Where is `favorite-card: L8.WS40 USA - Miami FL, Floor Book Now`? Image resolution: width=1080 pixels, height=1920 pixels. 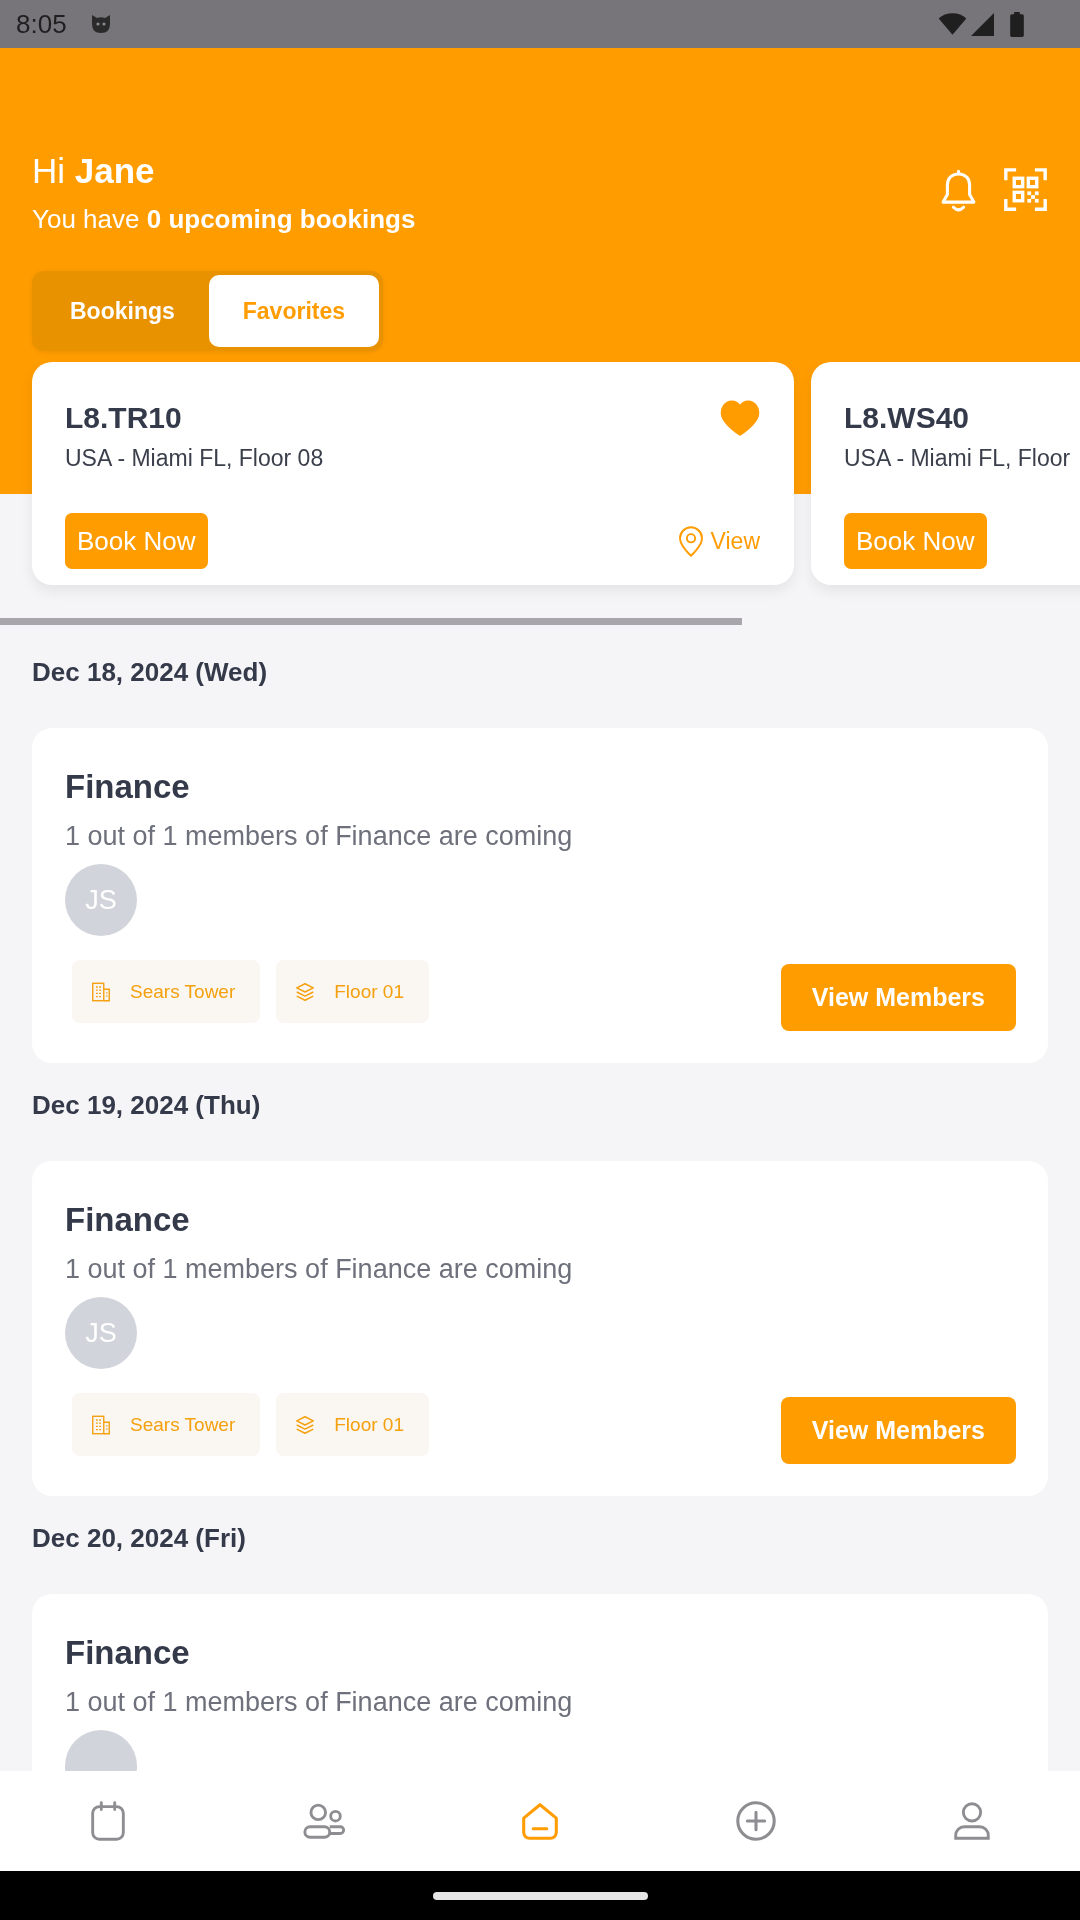
favorite-card: L8.WS40 USA - Miami FL, Floor Book Now is located at coordinates (945, 473).